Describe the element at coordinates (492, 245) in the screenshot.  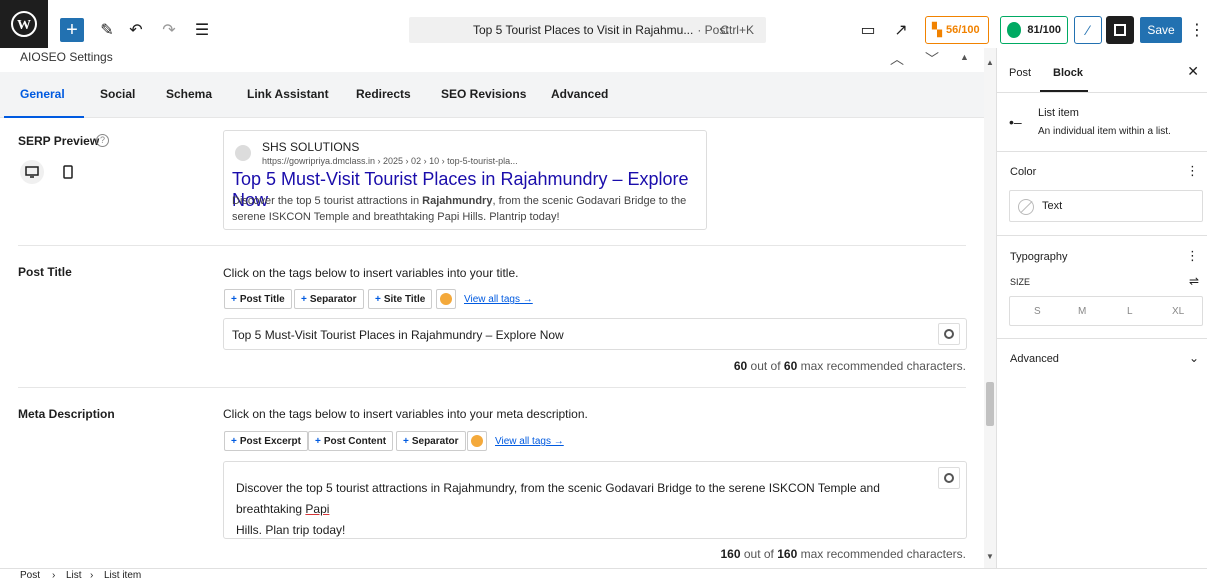
I see `section-divider` at that location.